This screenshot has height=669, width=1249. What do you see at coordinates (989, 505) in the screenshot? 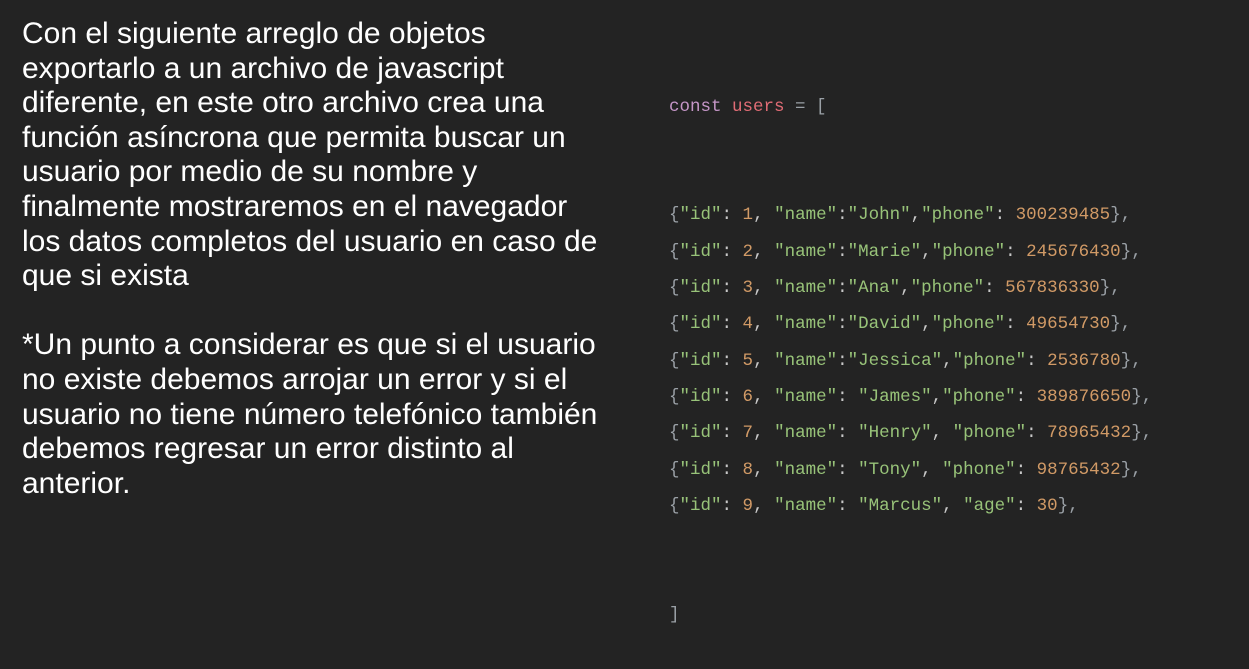
I see `code-extra-key: "age"` at bounding box center [989, 505].